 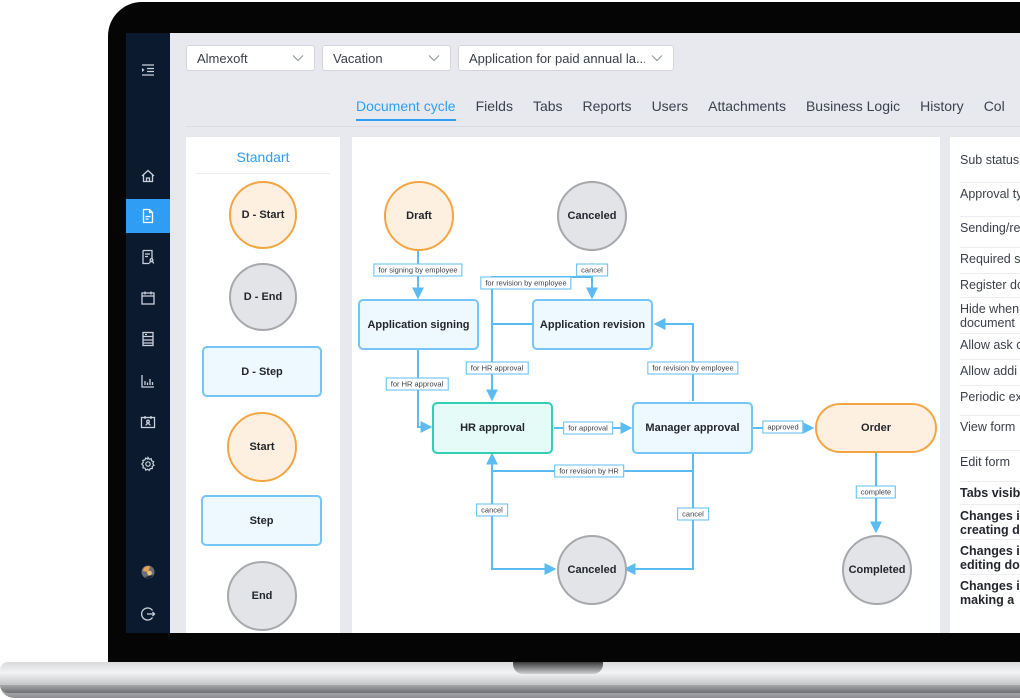 What do you see at coordinates (783, 427) in the screenshot?
I see `edge-label: approved` at bounding box center [783, 427].